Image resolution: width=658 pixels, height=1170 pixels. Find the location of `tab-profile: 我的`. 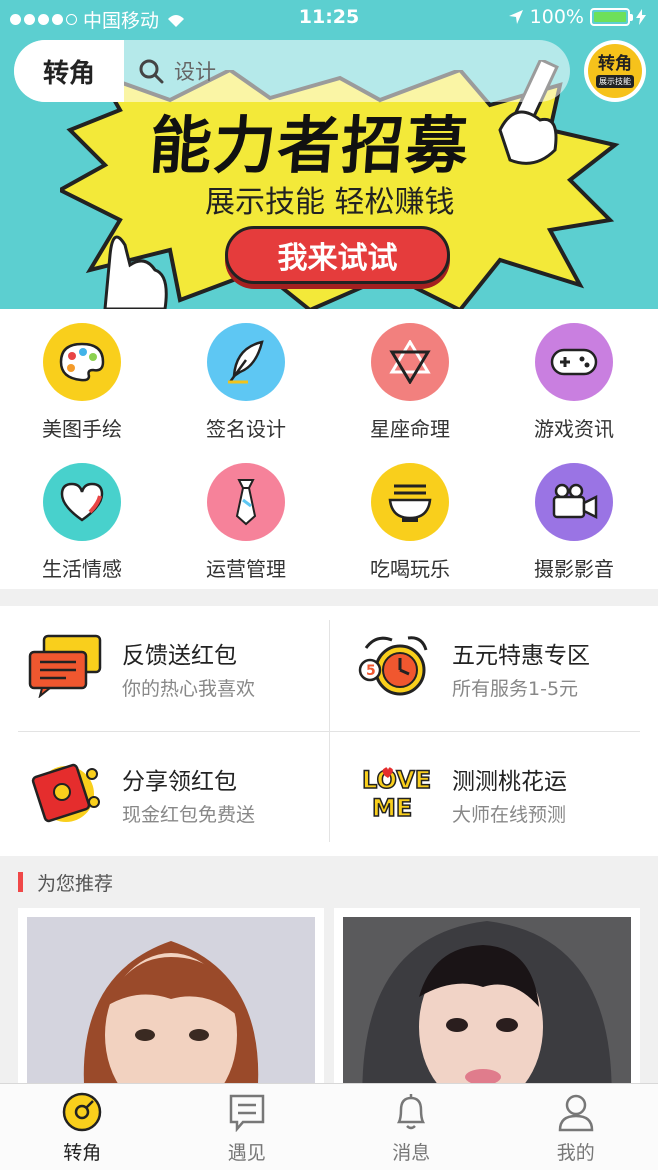

tab-profile: 我的 is located at coordinates (576, 1127).